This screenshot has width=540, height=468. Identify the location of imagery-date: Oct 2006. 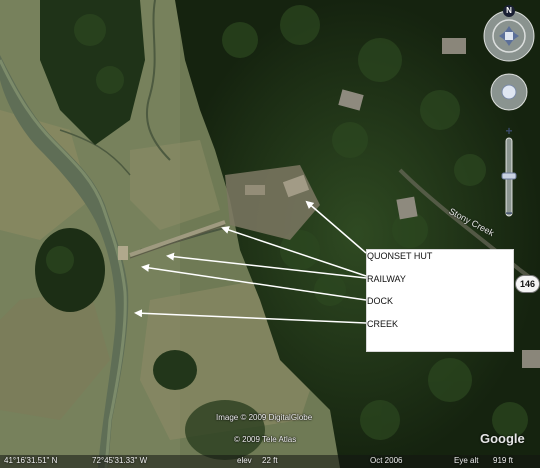
(386, 460).